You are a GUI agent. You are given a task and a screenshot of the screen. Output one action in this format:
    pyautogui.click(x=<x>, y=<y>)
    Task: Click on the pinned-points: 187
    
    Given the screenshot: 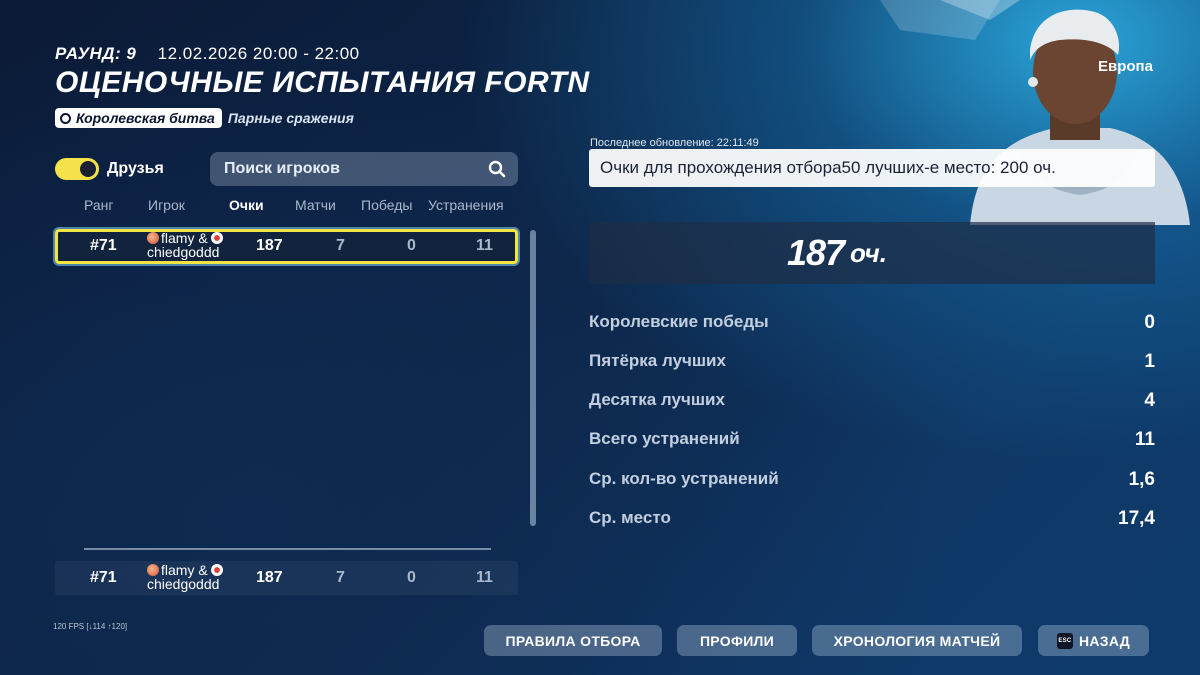 What is the action you would take?
    pyautogui.click(x=269, y=577)
    